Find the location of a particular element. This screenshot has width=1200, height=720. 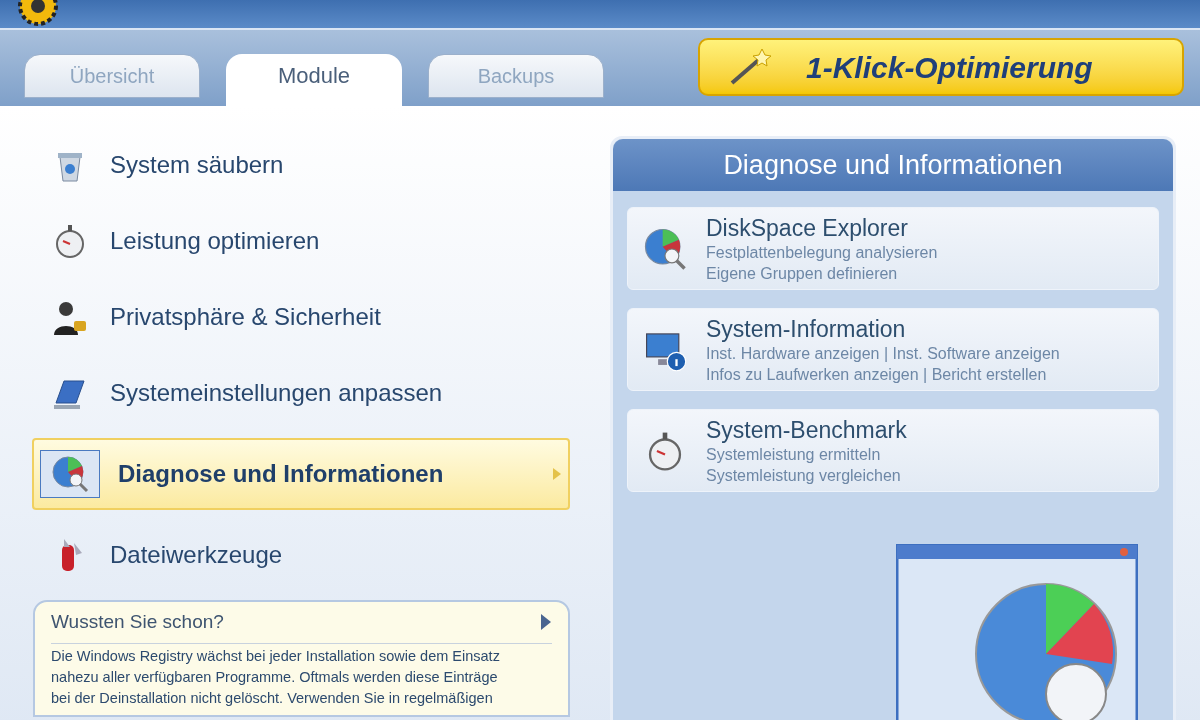

tool-card: DiskSpace Explorer Festplattenbelegung analysieren Eigene Gruppen definieren is located at coordinates (893, 248).